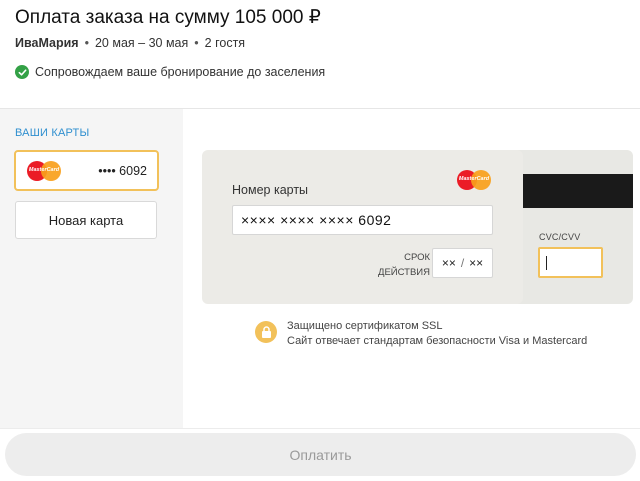 This screenshot has width=640, height=481. Describe the element at coordinates (560, 237) in the screenshot. I see `cvc-label: CVC/CVV` at that location.